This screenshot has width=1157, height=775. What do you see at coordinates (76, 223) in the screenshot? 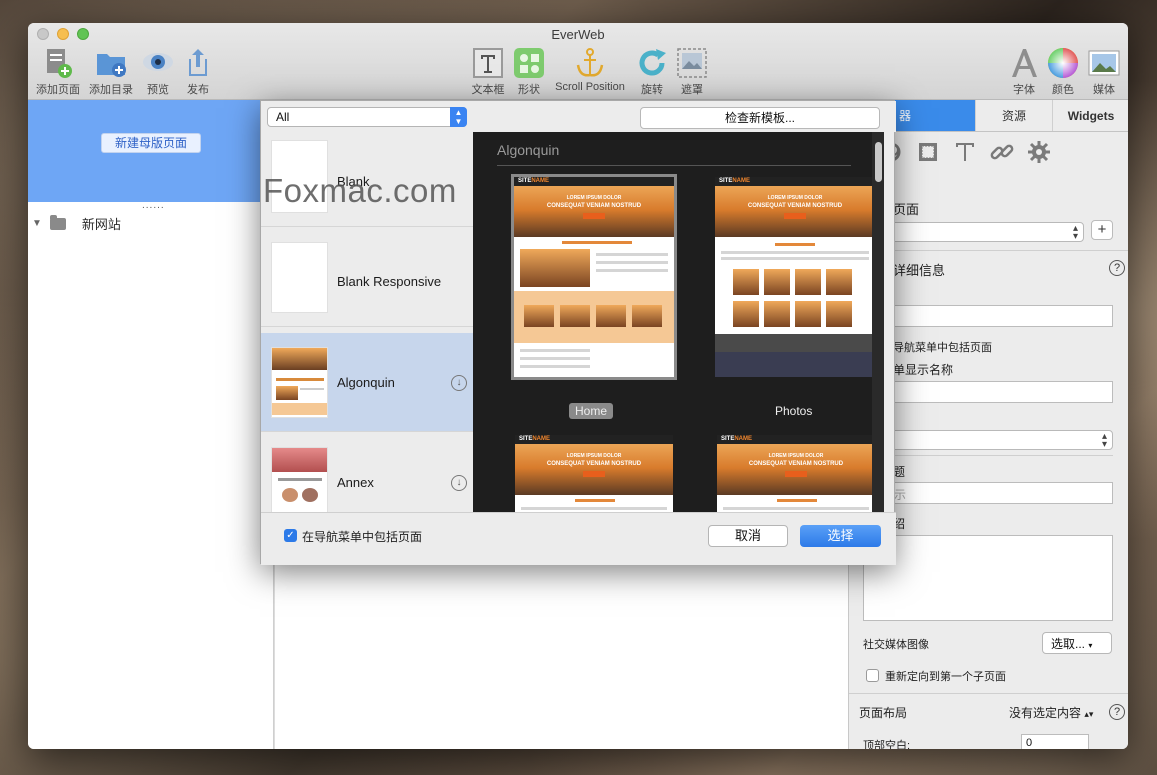
I see `site-tree-item: ▼ 新网站` at bounding box center [76, 223].